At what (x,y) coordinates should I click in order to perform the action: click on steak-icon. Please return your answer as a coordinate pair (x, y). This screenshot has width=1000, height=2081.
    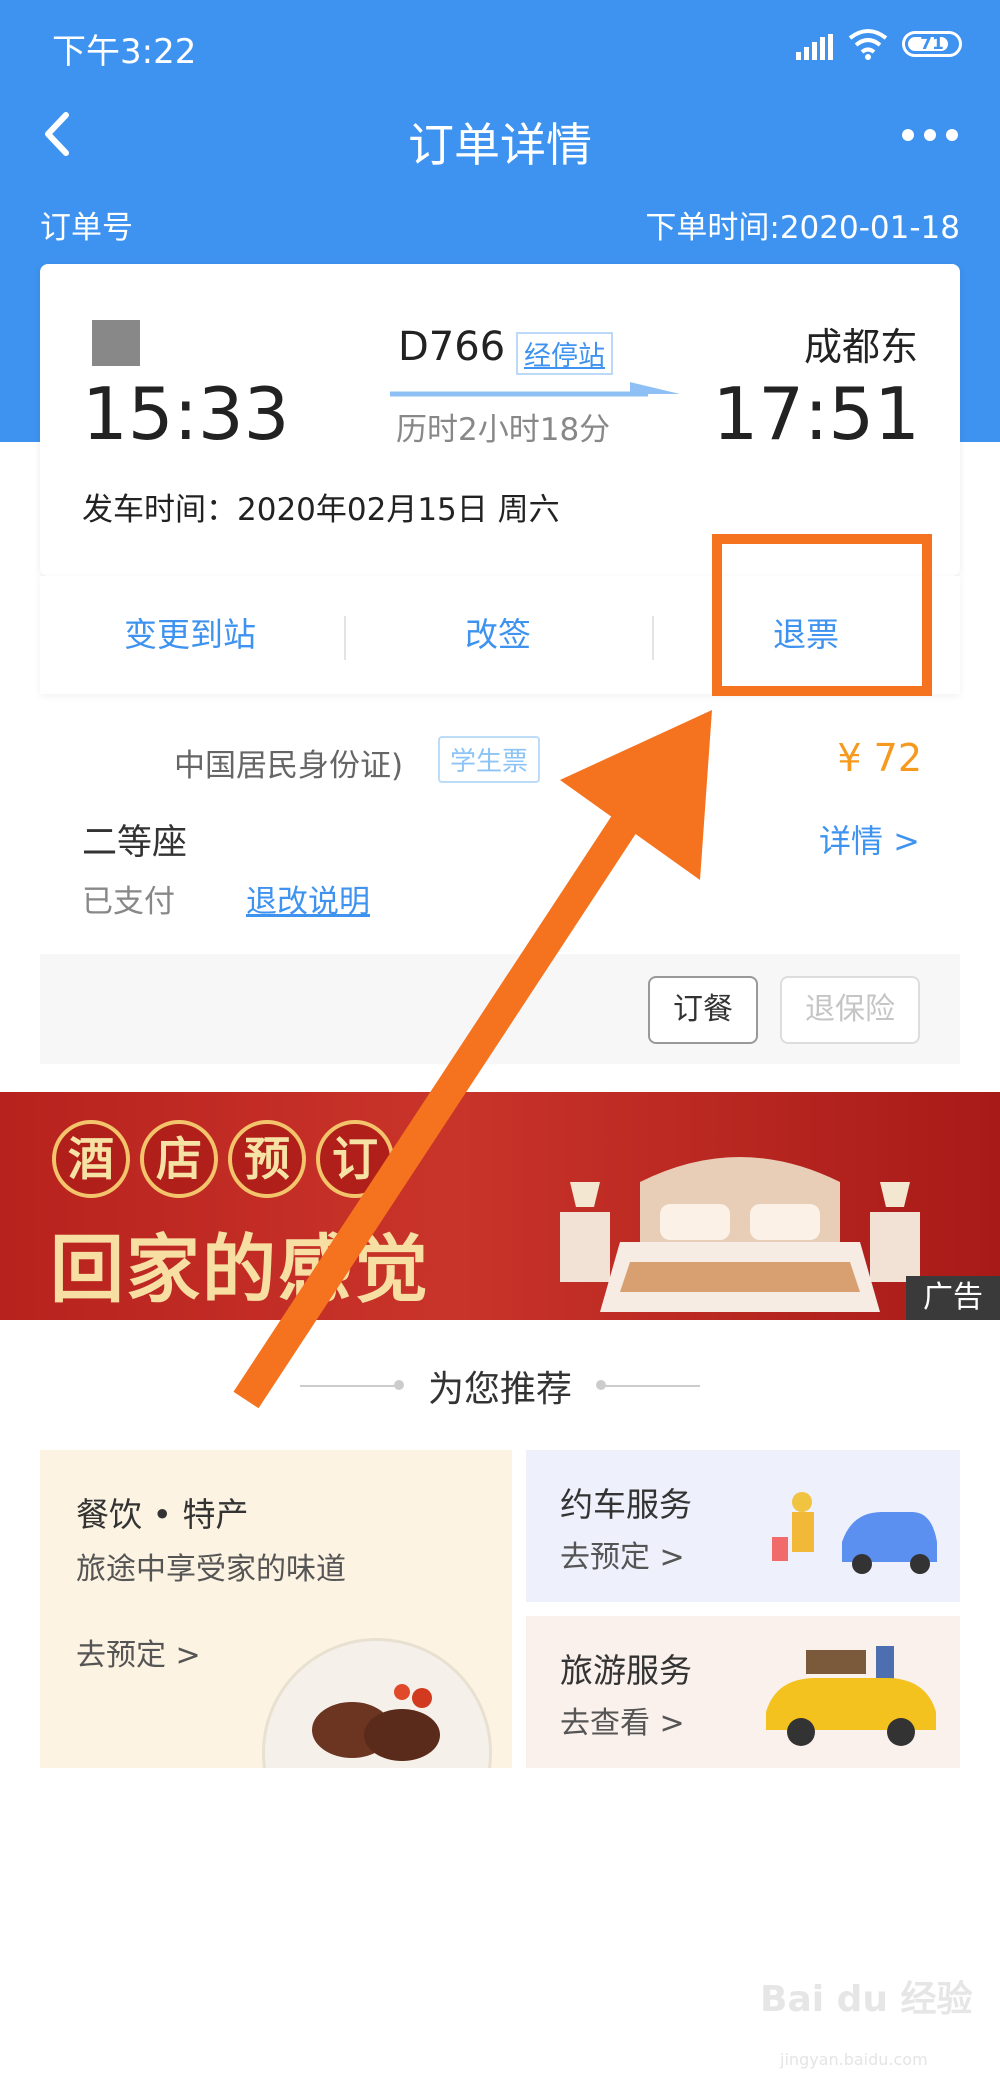
    Looking at the image, I should click on (376, 1722).